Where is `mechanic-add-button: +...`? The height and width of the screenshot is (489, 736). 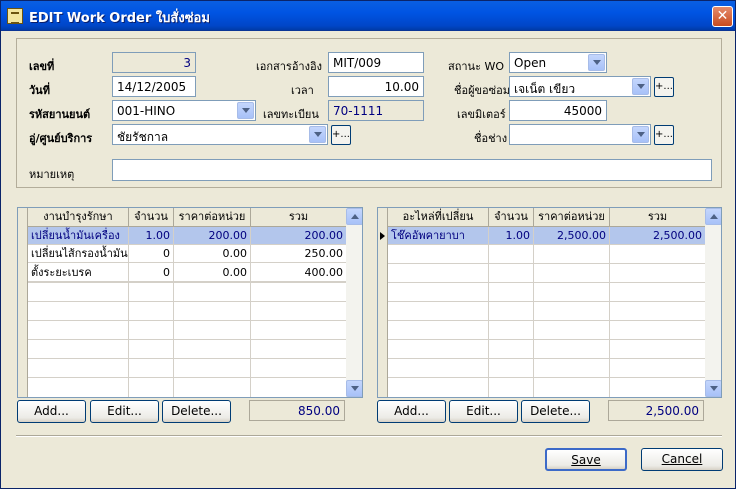
mechanic-add-button: +... is located at coordinates (664, 135).